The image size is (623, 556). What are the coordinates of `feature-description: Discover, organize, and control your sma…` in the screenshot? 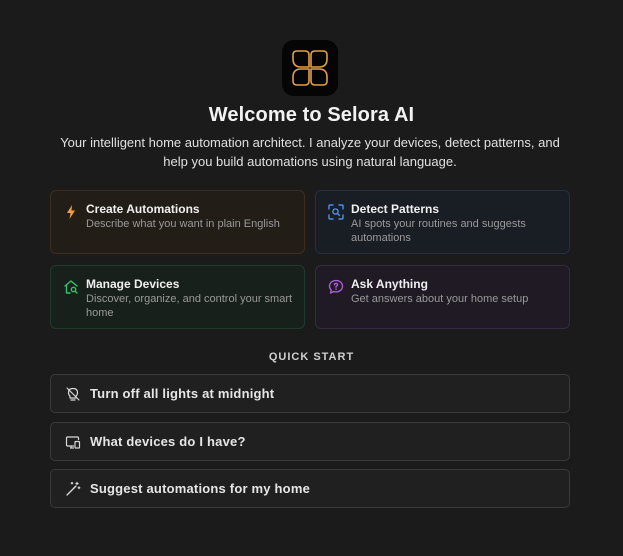 It's located at (189, 306).